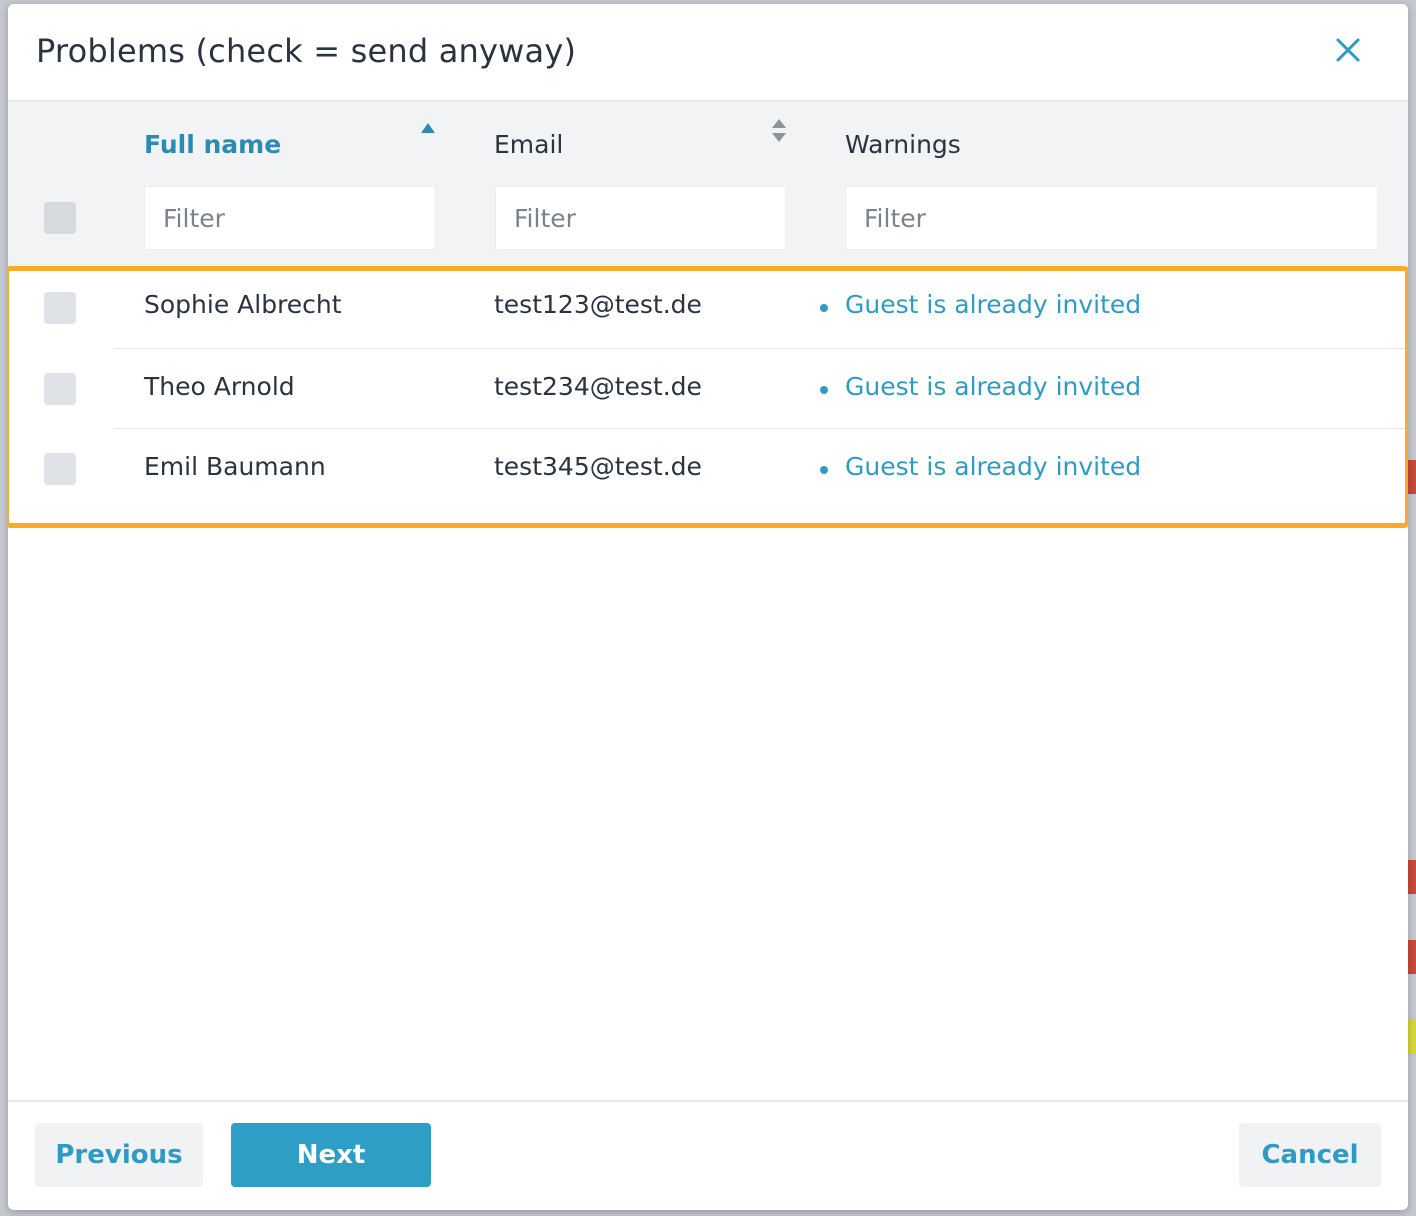 This screenshot has height=1216, width=1416. I want to click on column-header-warnings: Warnings, so click(903, 144).